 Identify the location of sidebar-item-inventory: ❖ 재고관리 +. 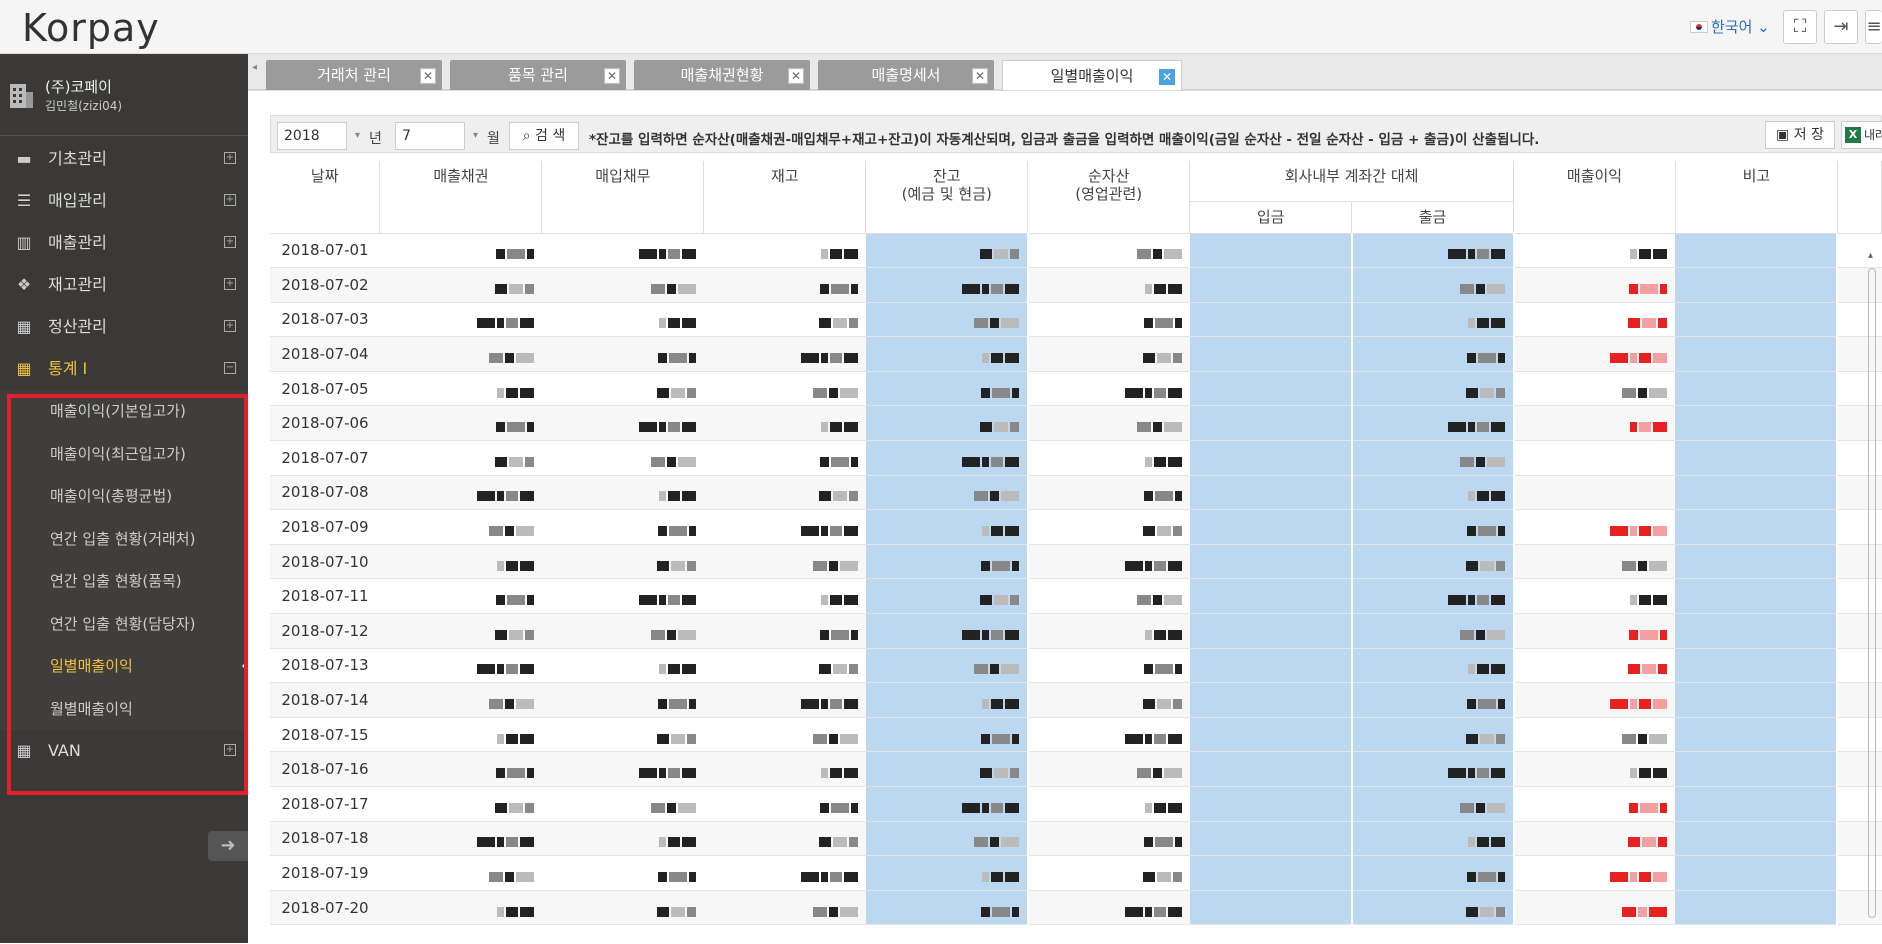
(124, 285).